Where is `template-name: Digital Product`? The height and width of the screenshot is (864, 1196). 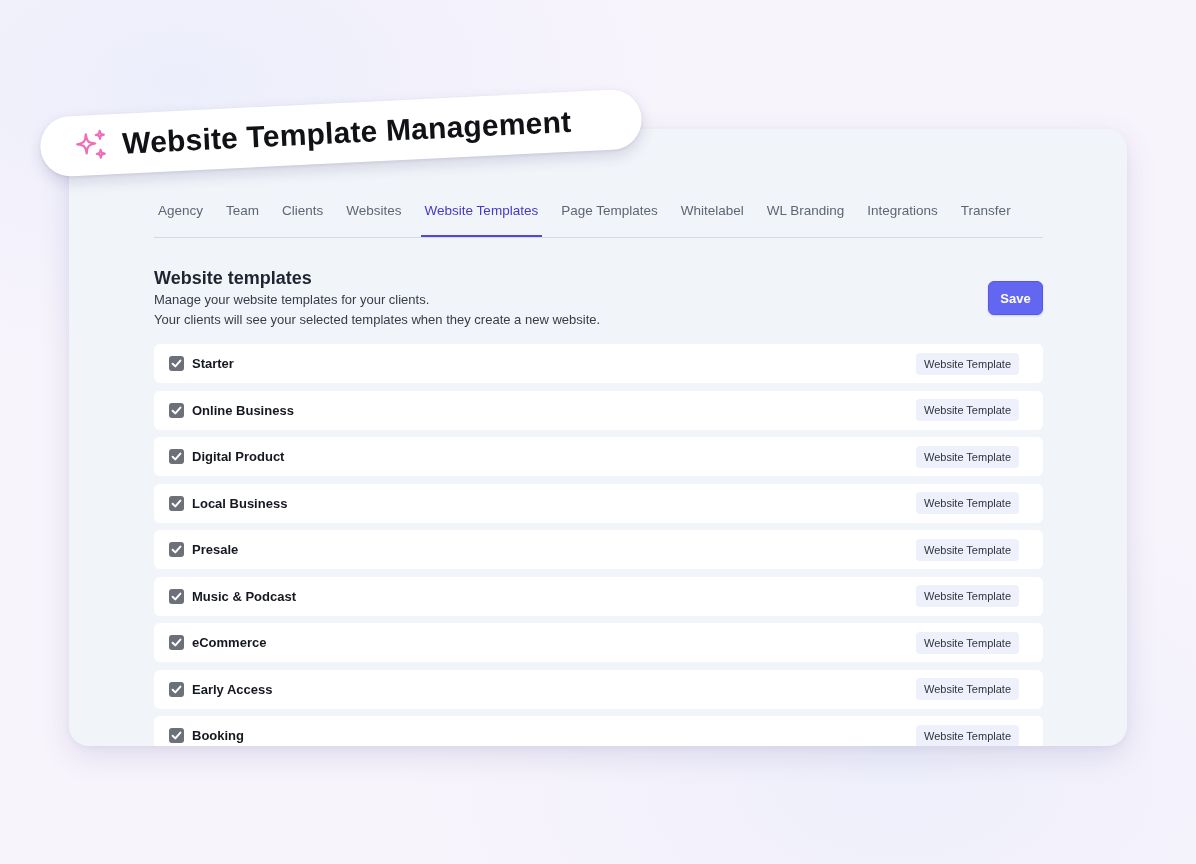 template-name: Digital Product is located at coordinates (239, 456).